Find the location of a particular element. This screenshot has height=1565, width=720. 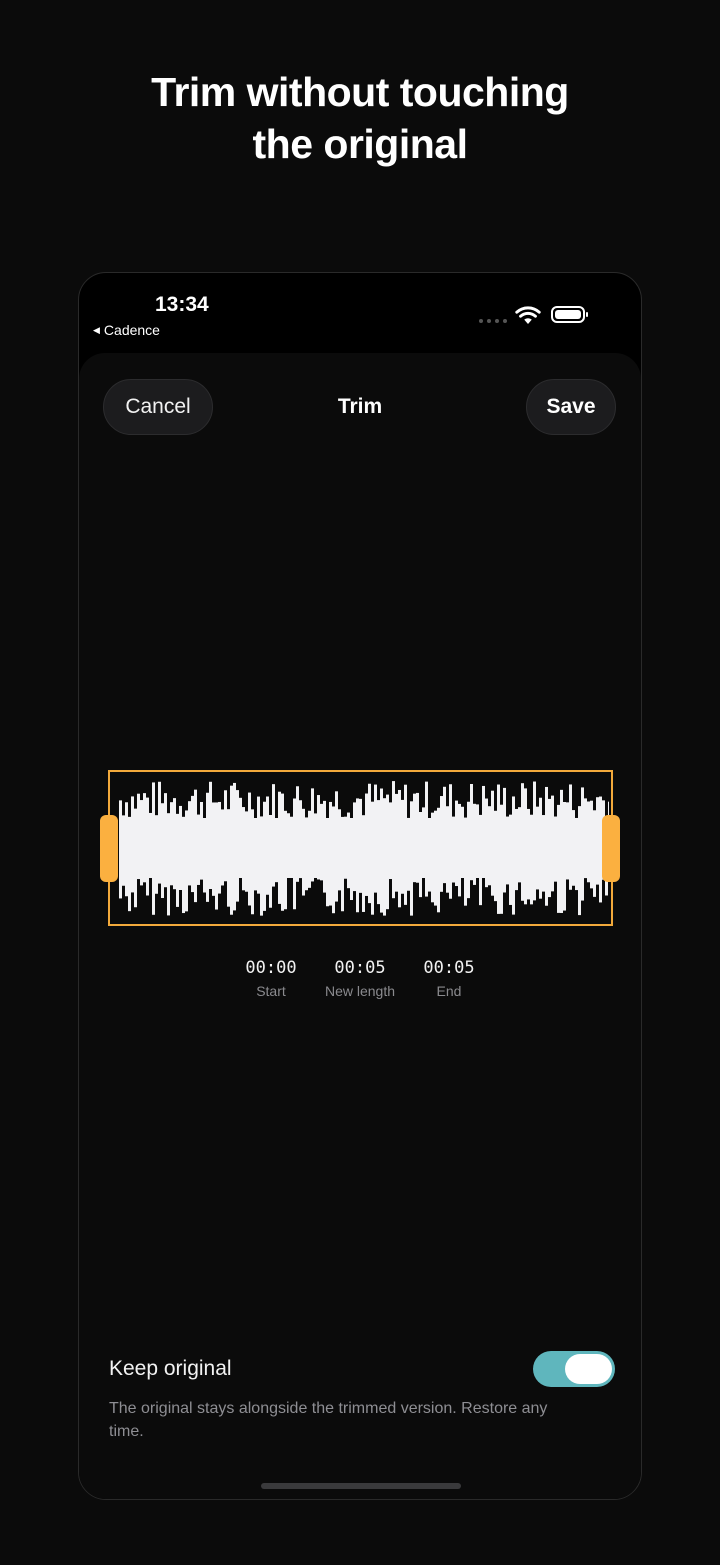

trim-end-handle is located at coordinates (611, 848).